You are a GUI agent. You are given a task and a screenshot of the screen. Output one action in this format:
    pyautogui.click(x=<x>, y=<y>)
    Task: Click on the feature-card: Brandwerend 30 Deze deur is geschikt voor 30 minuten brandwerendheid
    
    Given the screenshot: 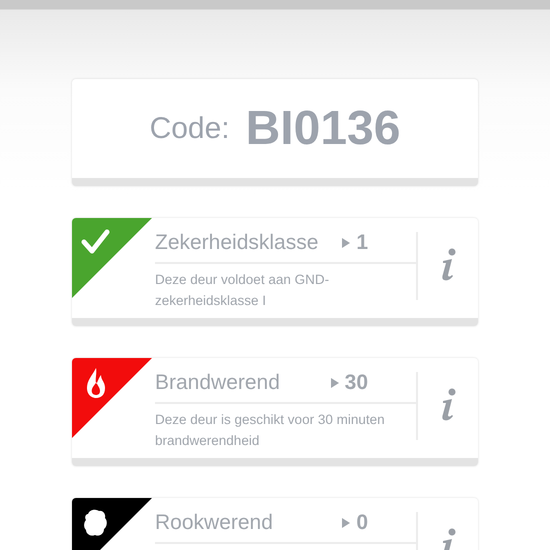 What is the action you would take?
    pyautogui.click(x=275, y=412)
    